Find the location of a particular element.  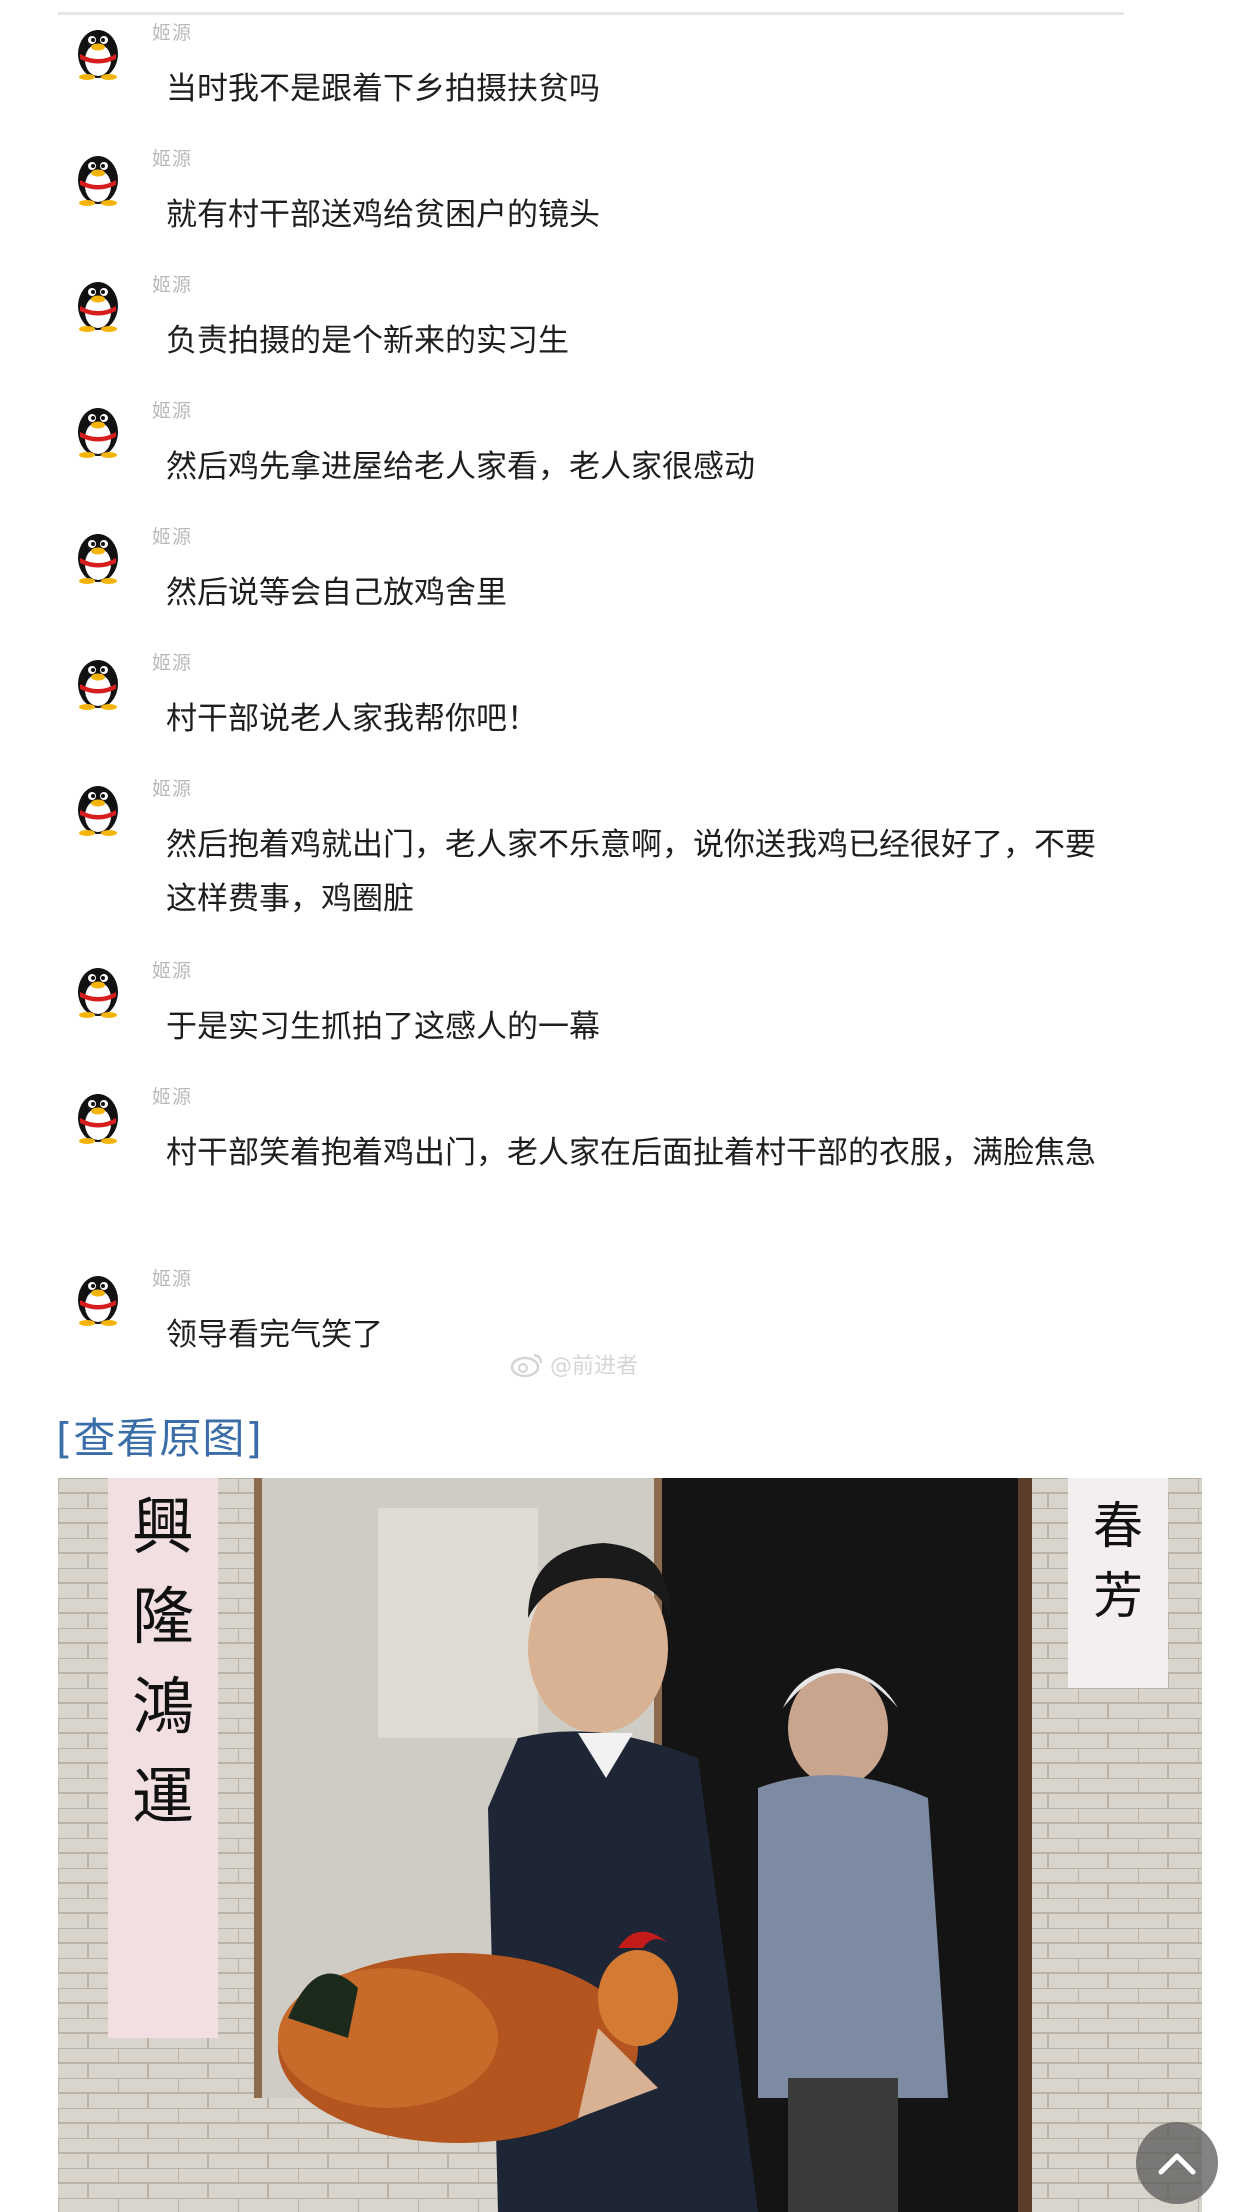

message-text: 就有村干部送鸡给贫困户的镜头 is located at coordinates (383, 215).